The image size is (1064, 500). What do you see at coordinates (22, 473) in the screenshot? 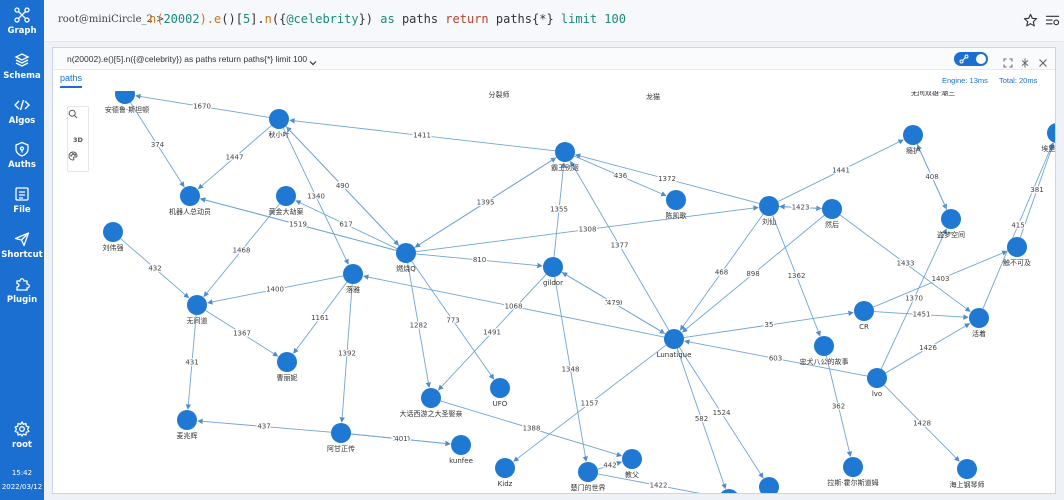
I see `clock-time: 15:42` at bounding box center [22, 473].